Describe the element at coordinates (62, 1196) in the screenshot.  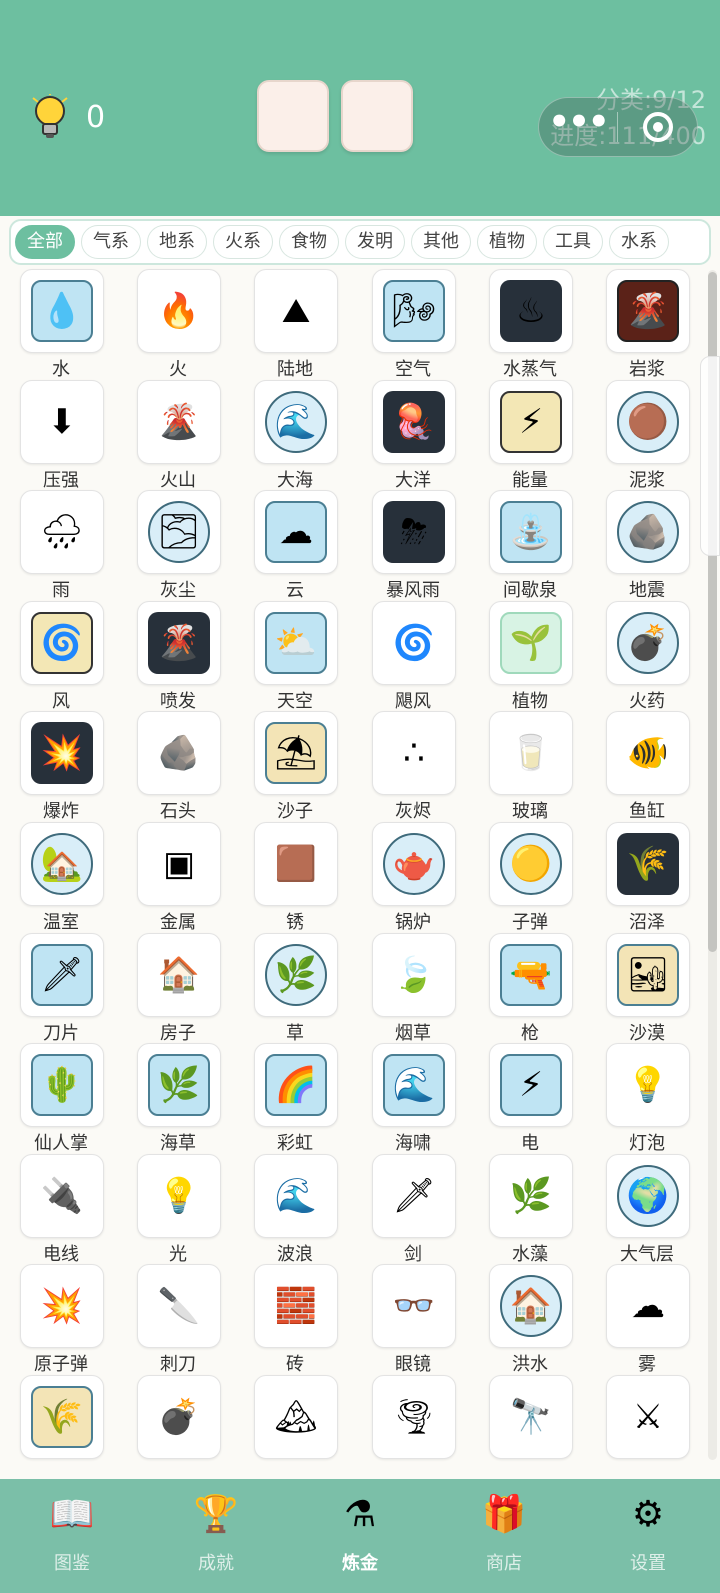
I see `element-card: 🔌` at that location.